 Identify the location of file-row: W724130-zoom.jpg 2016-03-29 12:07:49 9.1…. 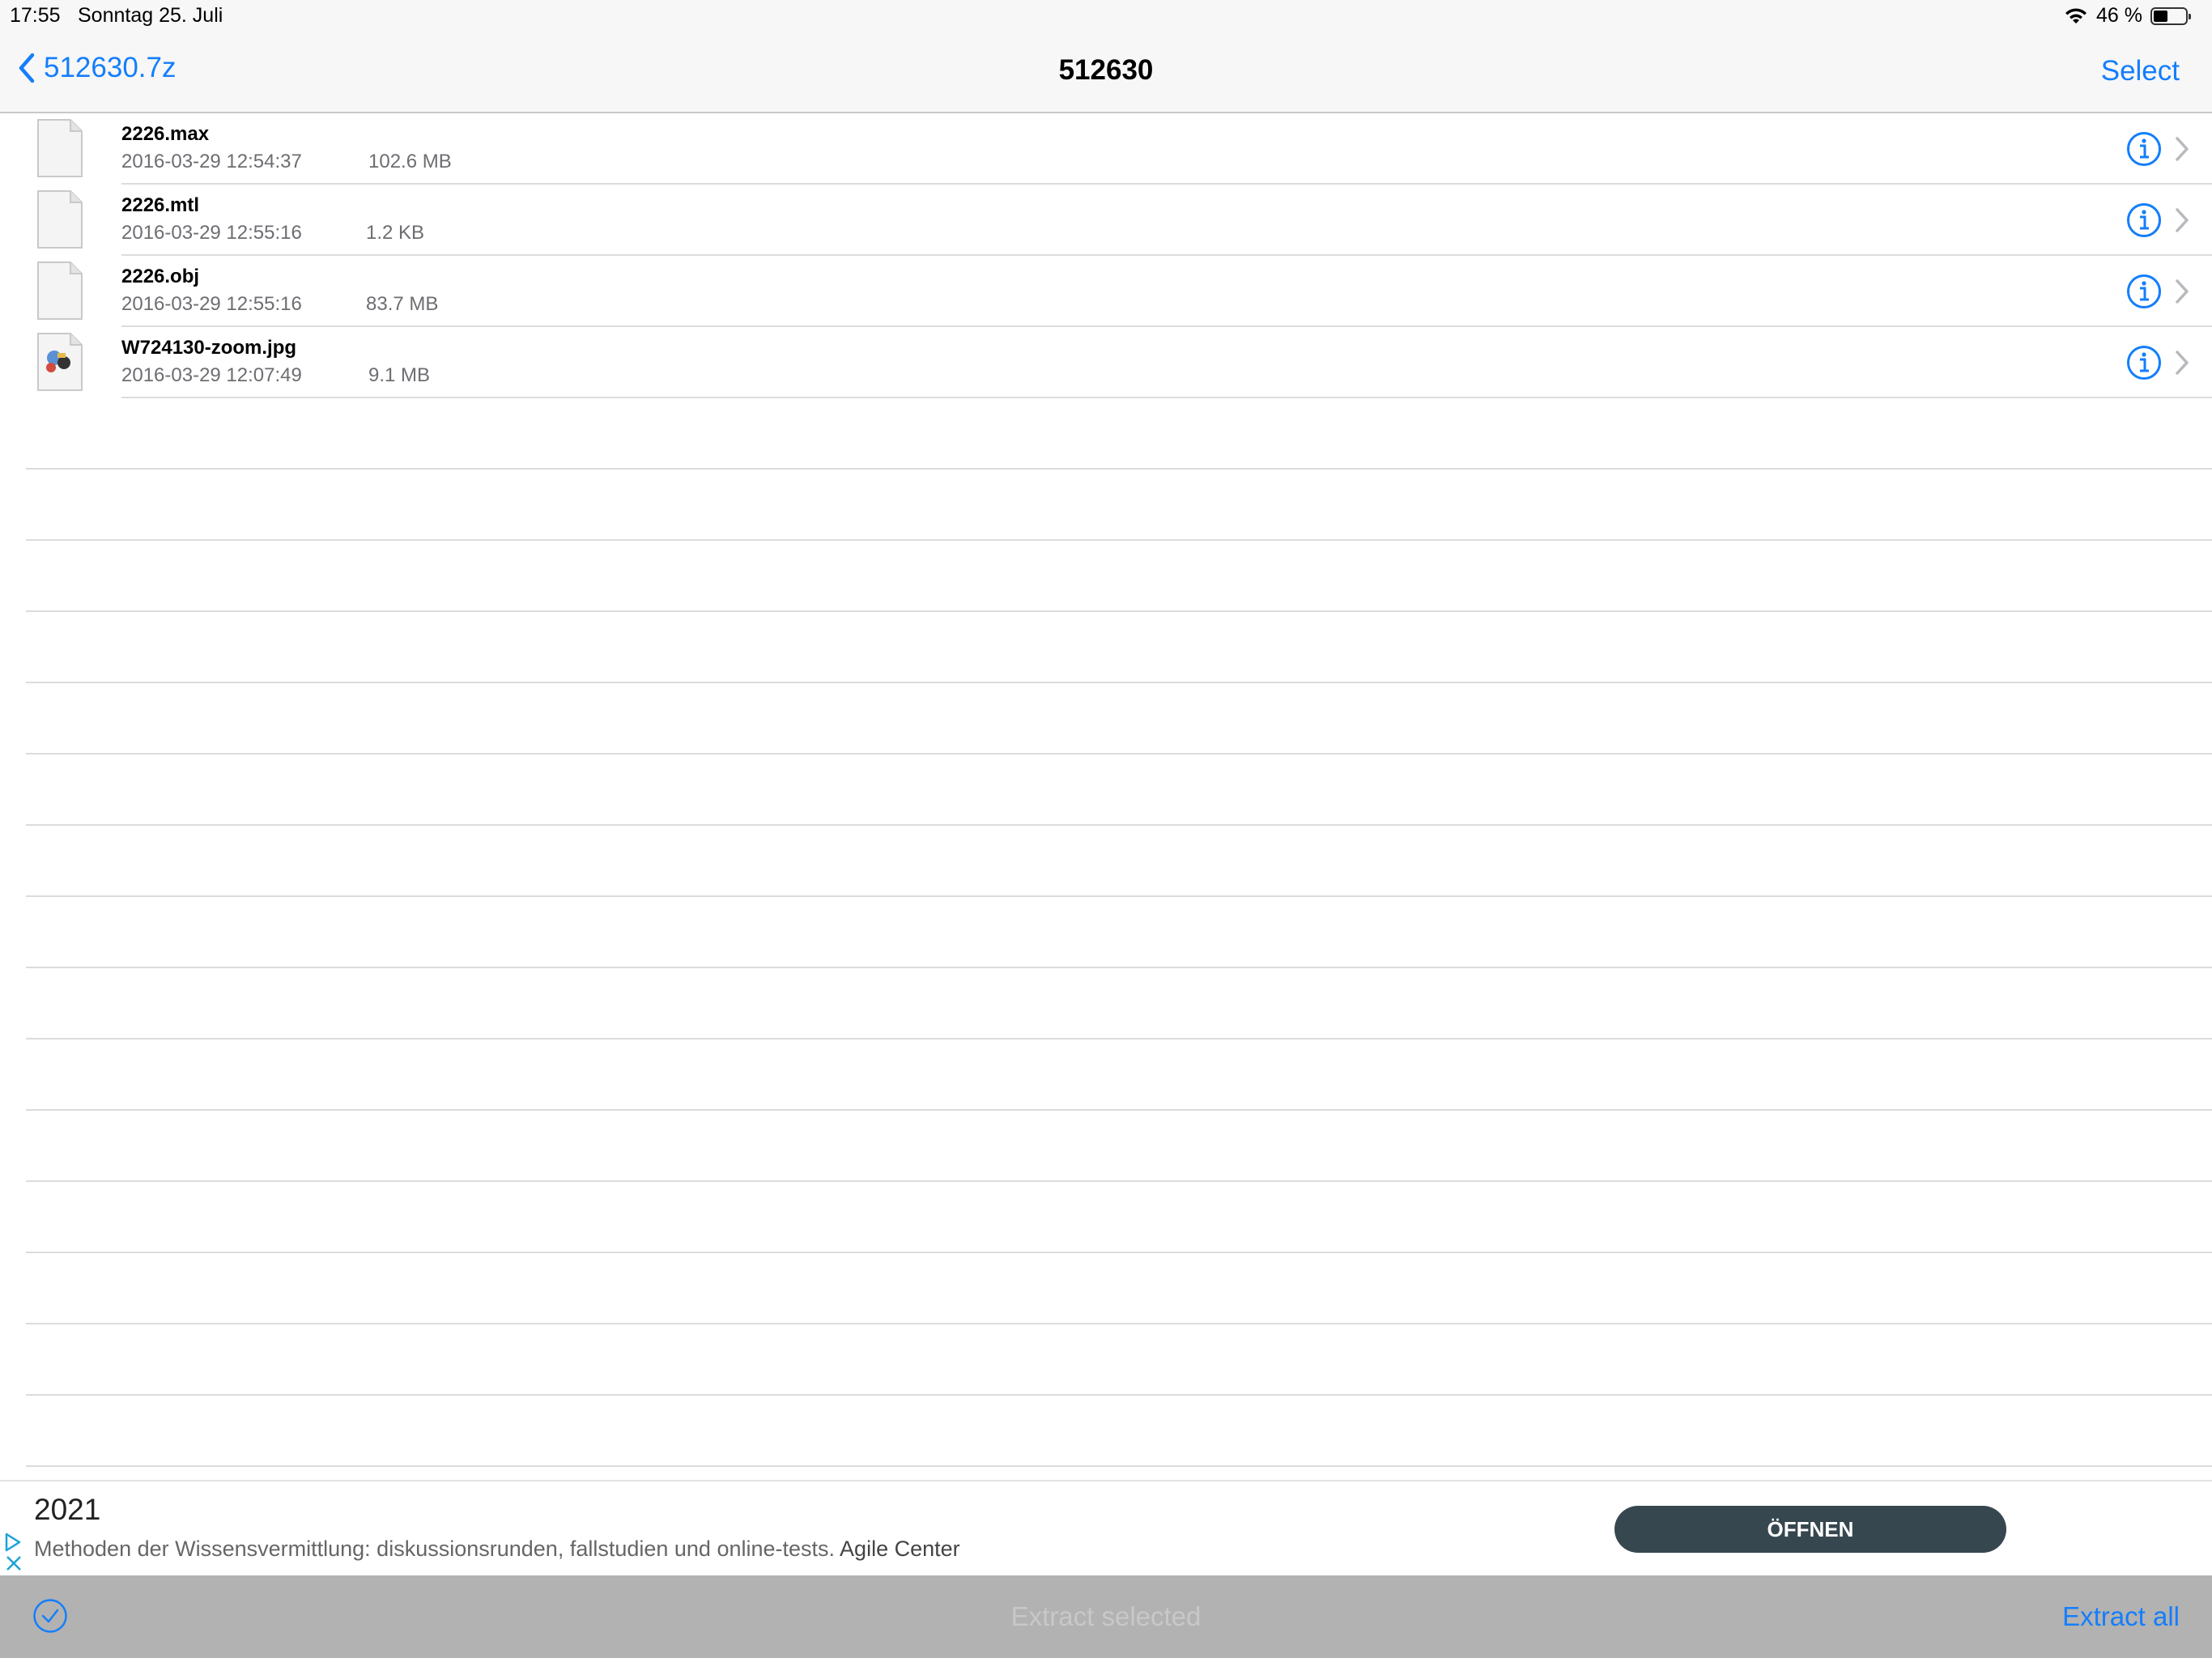
(1106, 362).